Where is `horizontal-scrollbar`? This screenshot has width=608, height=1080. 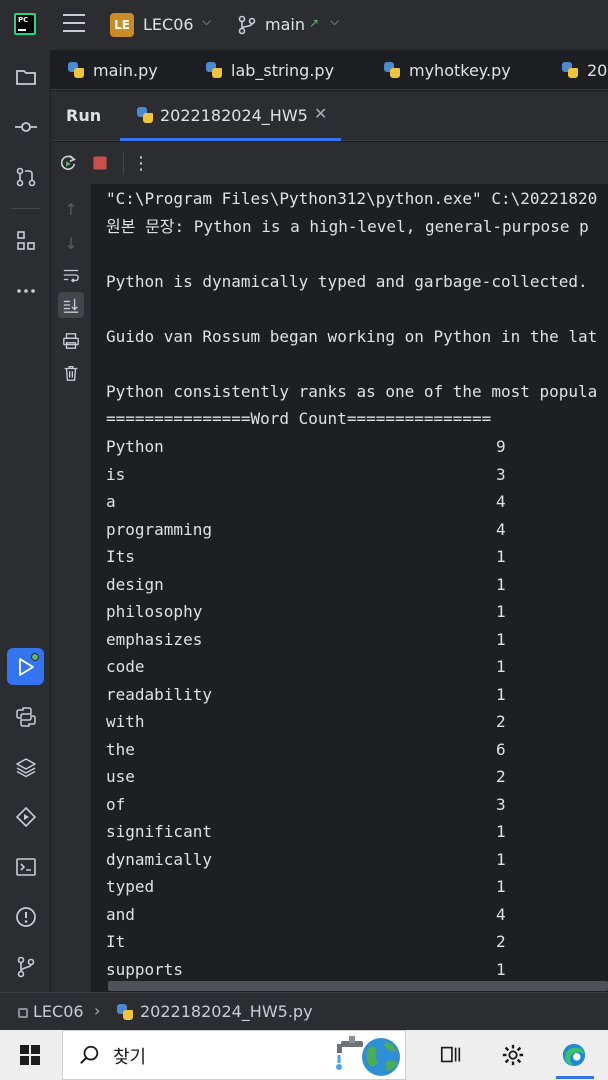
horizontal-scrollbar is located at coordinates (358, 986).